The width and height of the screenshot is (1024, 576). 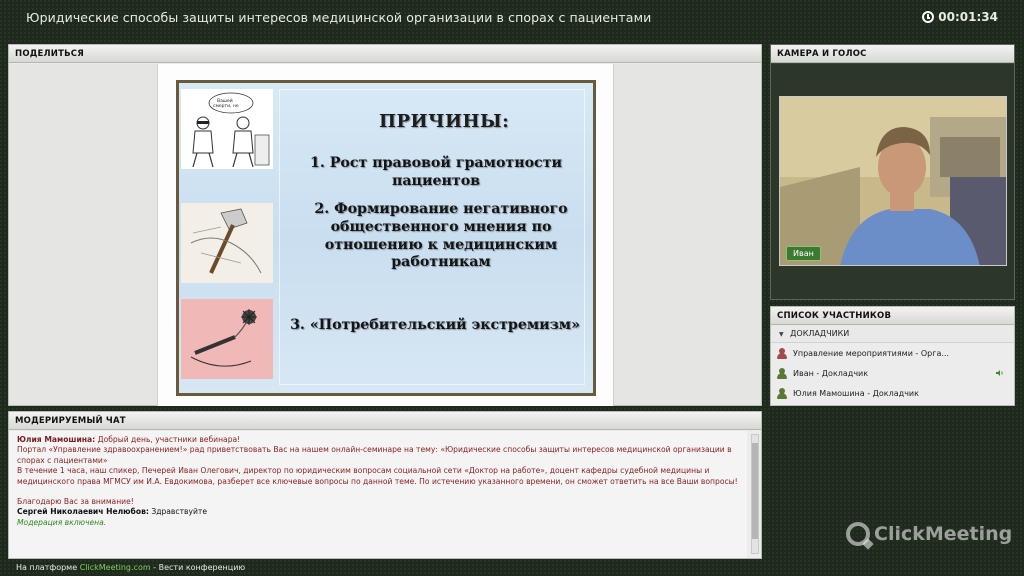 What do you see at coordinates (385, 54) in the screenshot?
I see `share-panel-header: ПОДЕЛИТЬСЯ` at bounding box center [385, 54].